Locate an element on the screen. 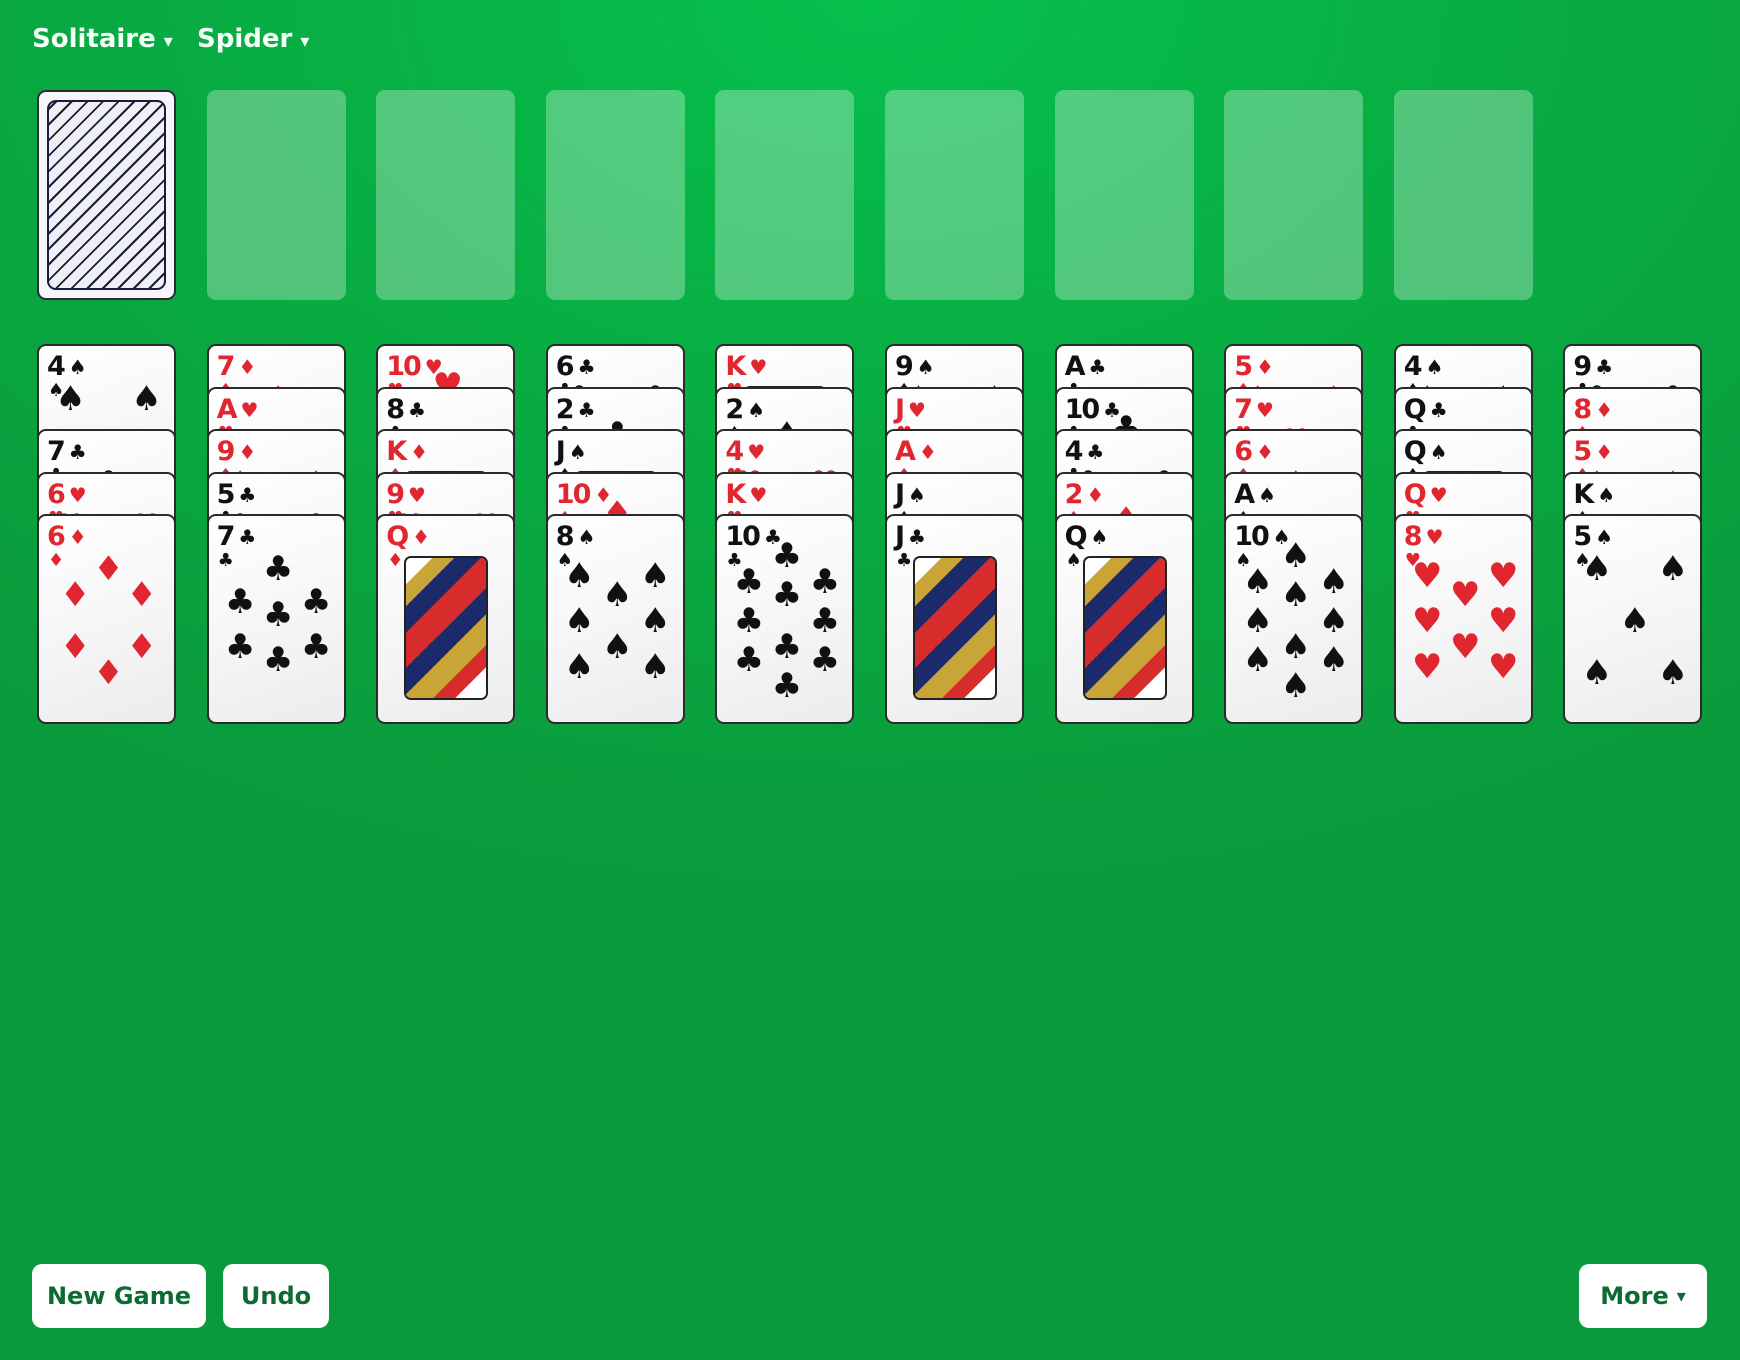 The image size is (1740, 1360). card-rank: 2 is located at coordinates (734, 409).